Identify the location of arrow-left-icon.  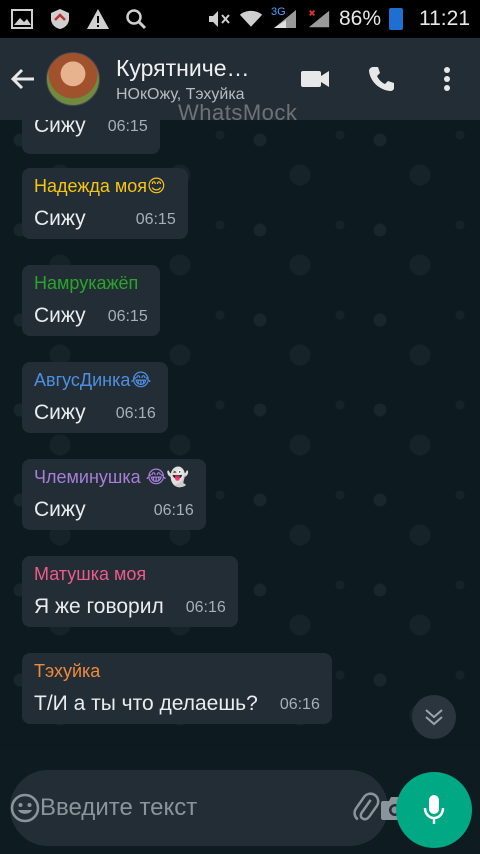
(22, 79).